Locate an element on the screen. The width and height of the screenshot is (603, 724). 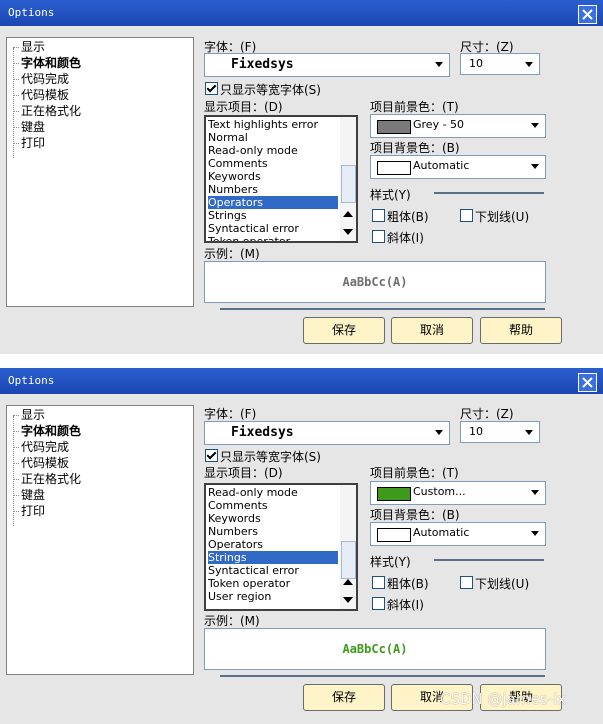
style-label: 样式(Y) is located at coordinates (390, 562).